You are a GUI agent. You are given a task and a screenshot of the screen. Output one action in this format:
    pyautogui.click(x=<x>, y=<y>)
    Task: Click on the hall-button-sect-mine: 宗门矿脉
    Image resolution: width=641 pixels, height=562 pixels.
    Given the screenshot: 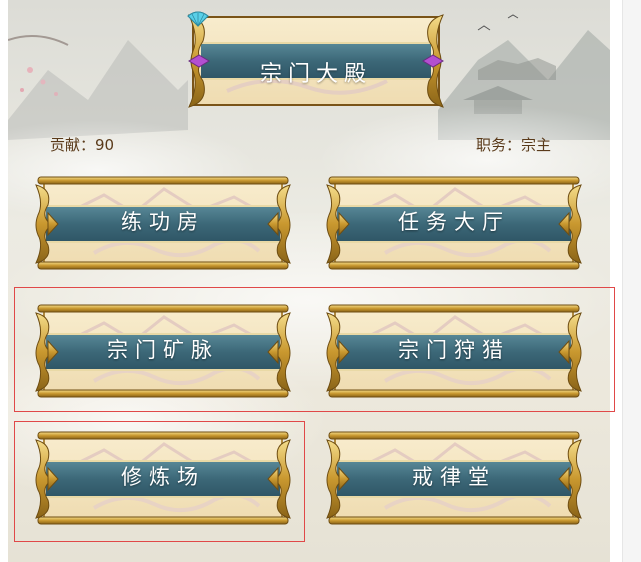 What is the action you would take?
    pyautogui.click(x=163, y=351)
    